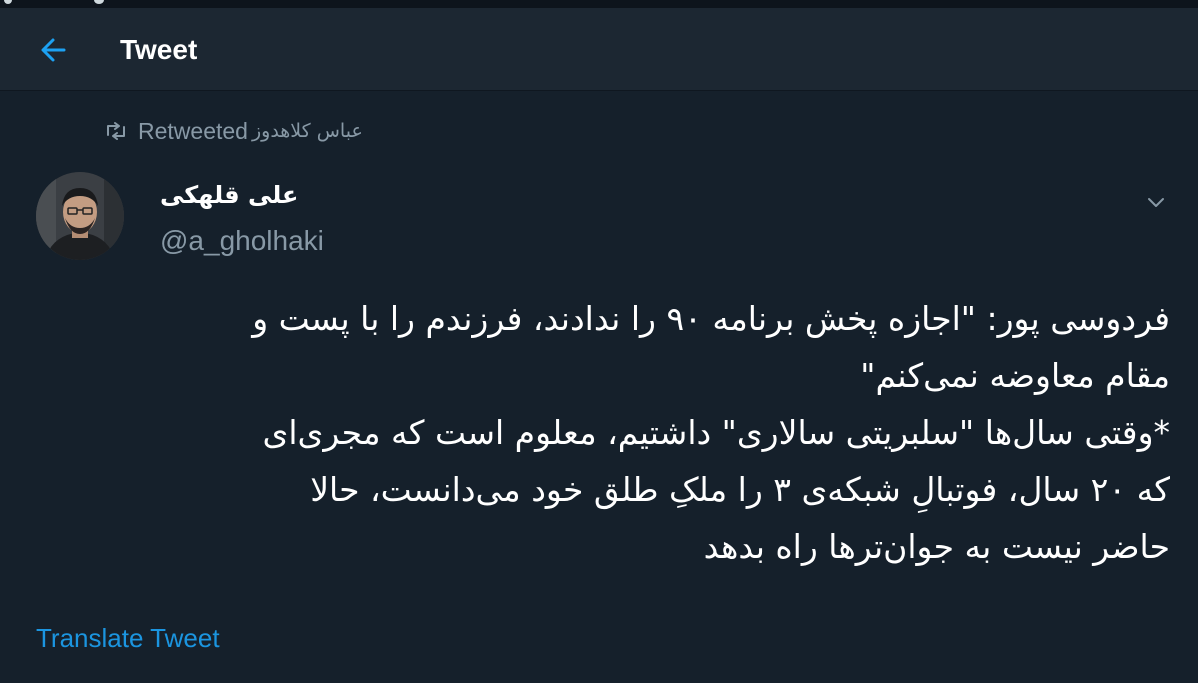  I want to click on chevron-down-icon, so click(1156, 202).